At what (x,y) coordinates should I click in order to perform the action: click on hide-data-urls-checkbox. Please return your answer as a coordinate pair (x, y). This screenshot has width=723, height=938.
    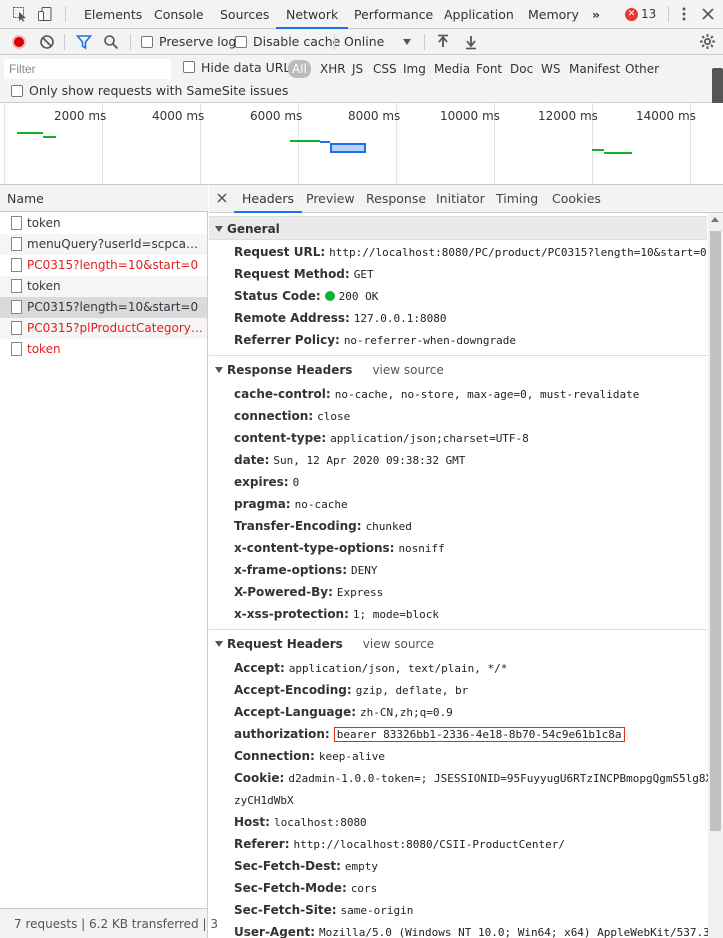
    Looking at the image, I should click on (189, 67).